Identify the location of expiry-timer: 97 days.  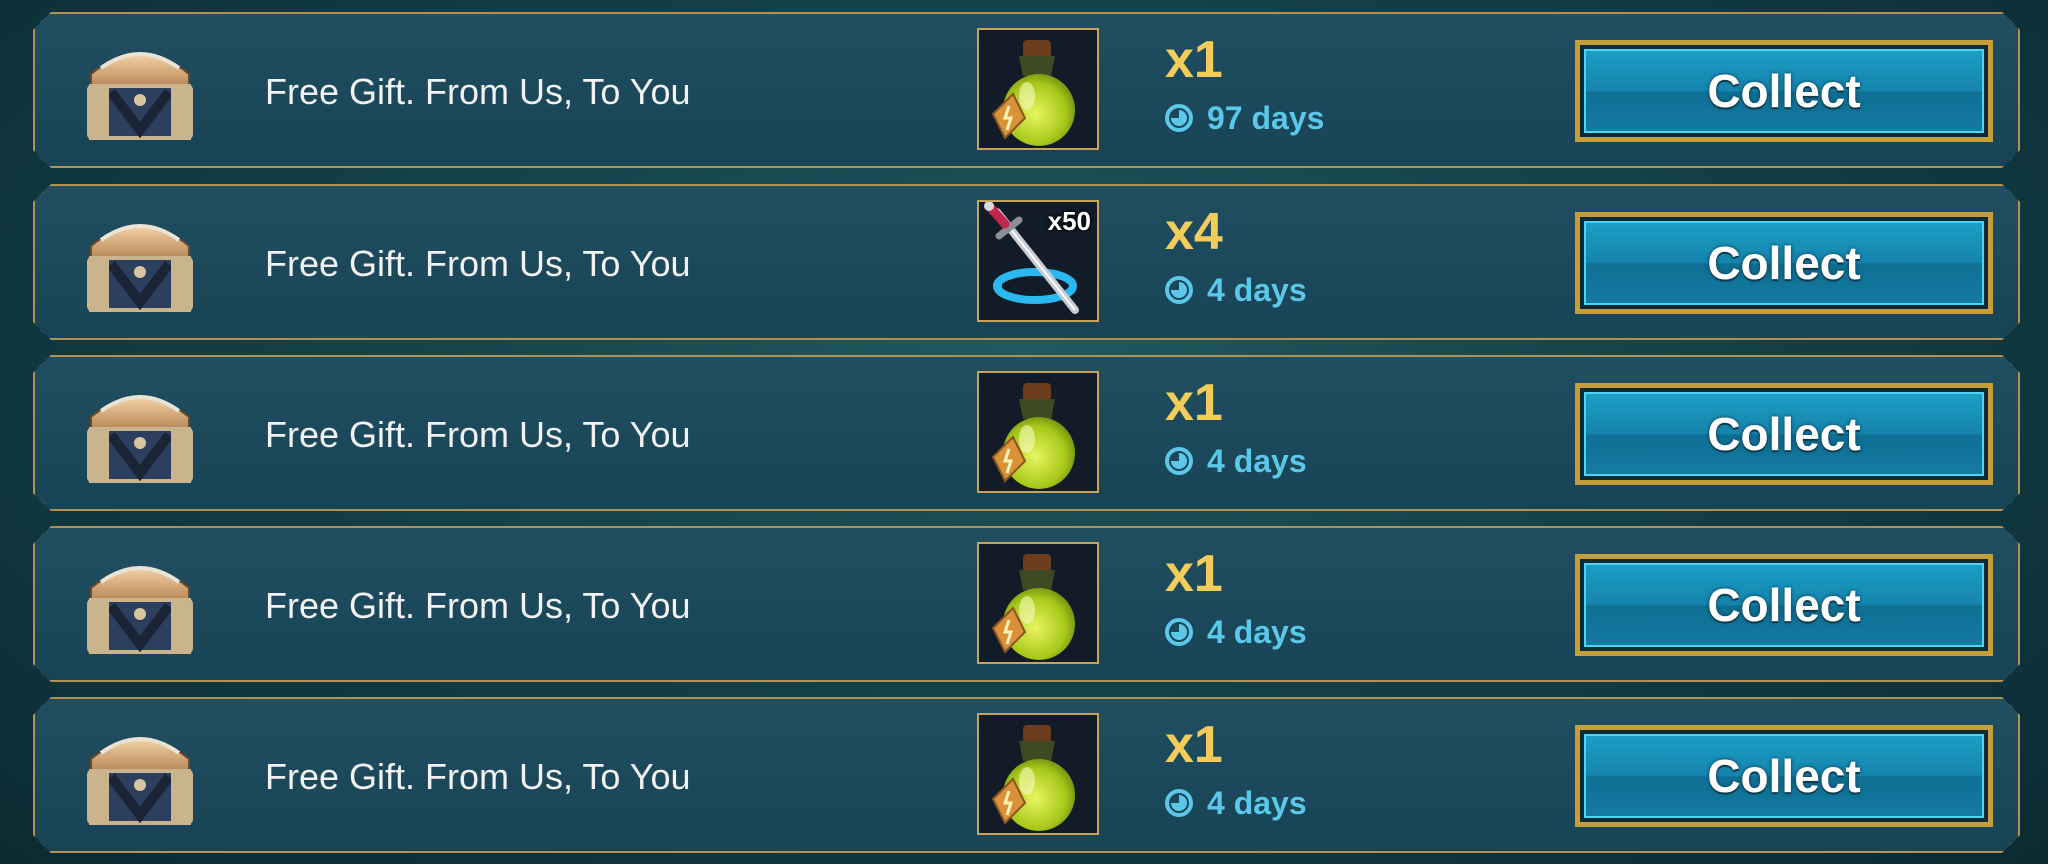
(1244, 118).